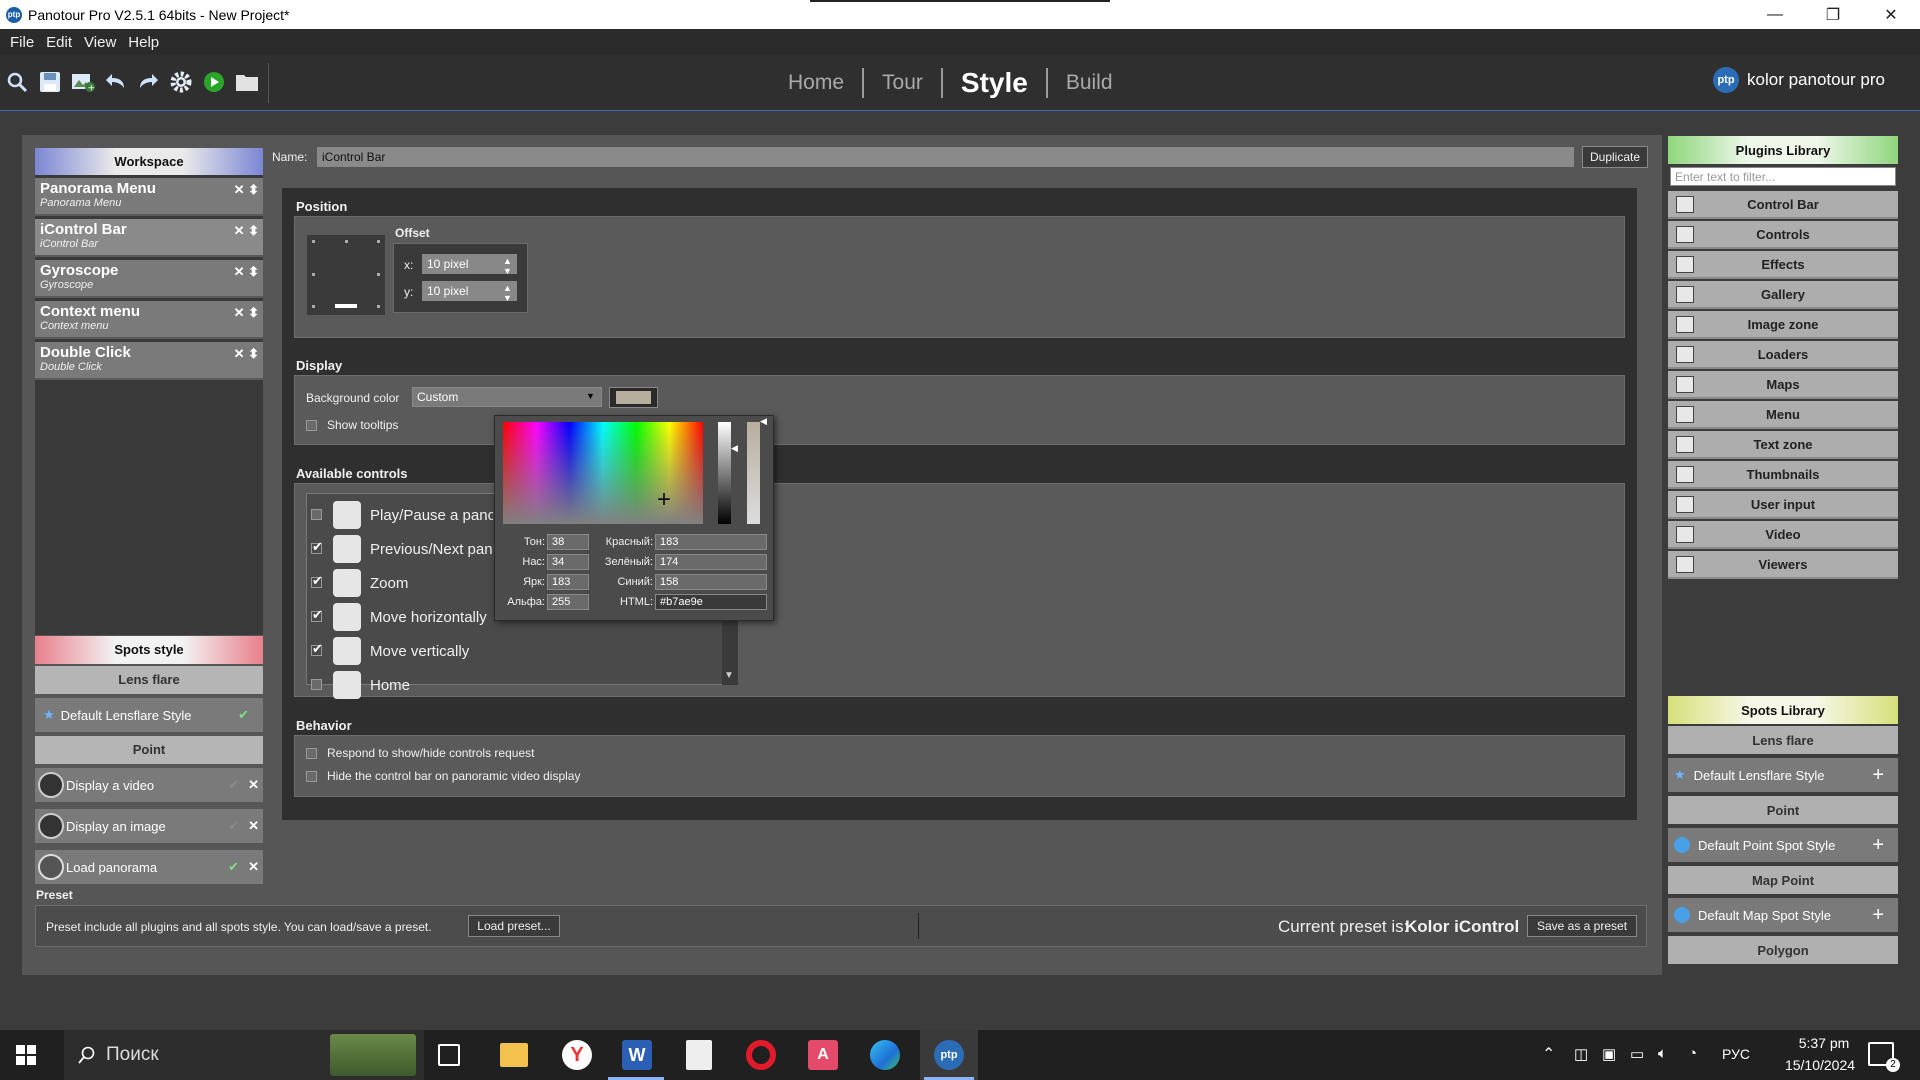  I want to click on meet-icon: ◫, so click(1581, 1054).